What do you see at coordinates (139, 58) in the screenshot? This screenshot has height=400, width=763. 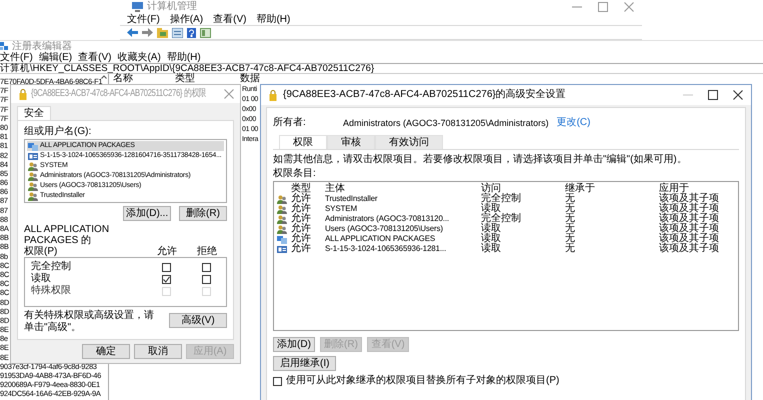 I see `menu-item: 收藏夹(A)` at bounding box center [139, 58].